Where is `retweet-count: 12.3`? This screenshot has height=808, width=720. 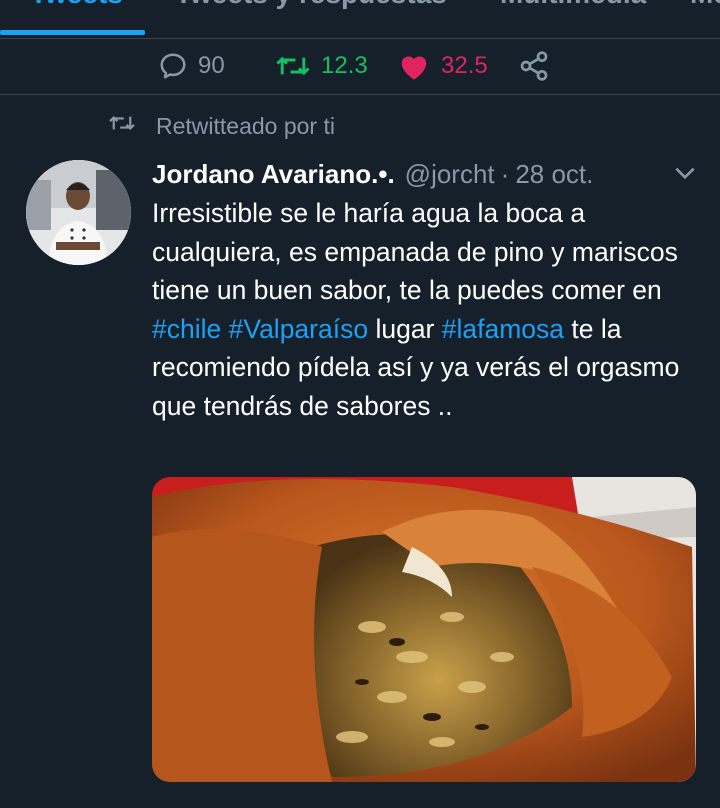
retweet-count: 12.3 is located at coordinates (344, 65).